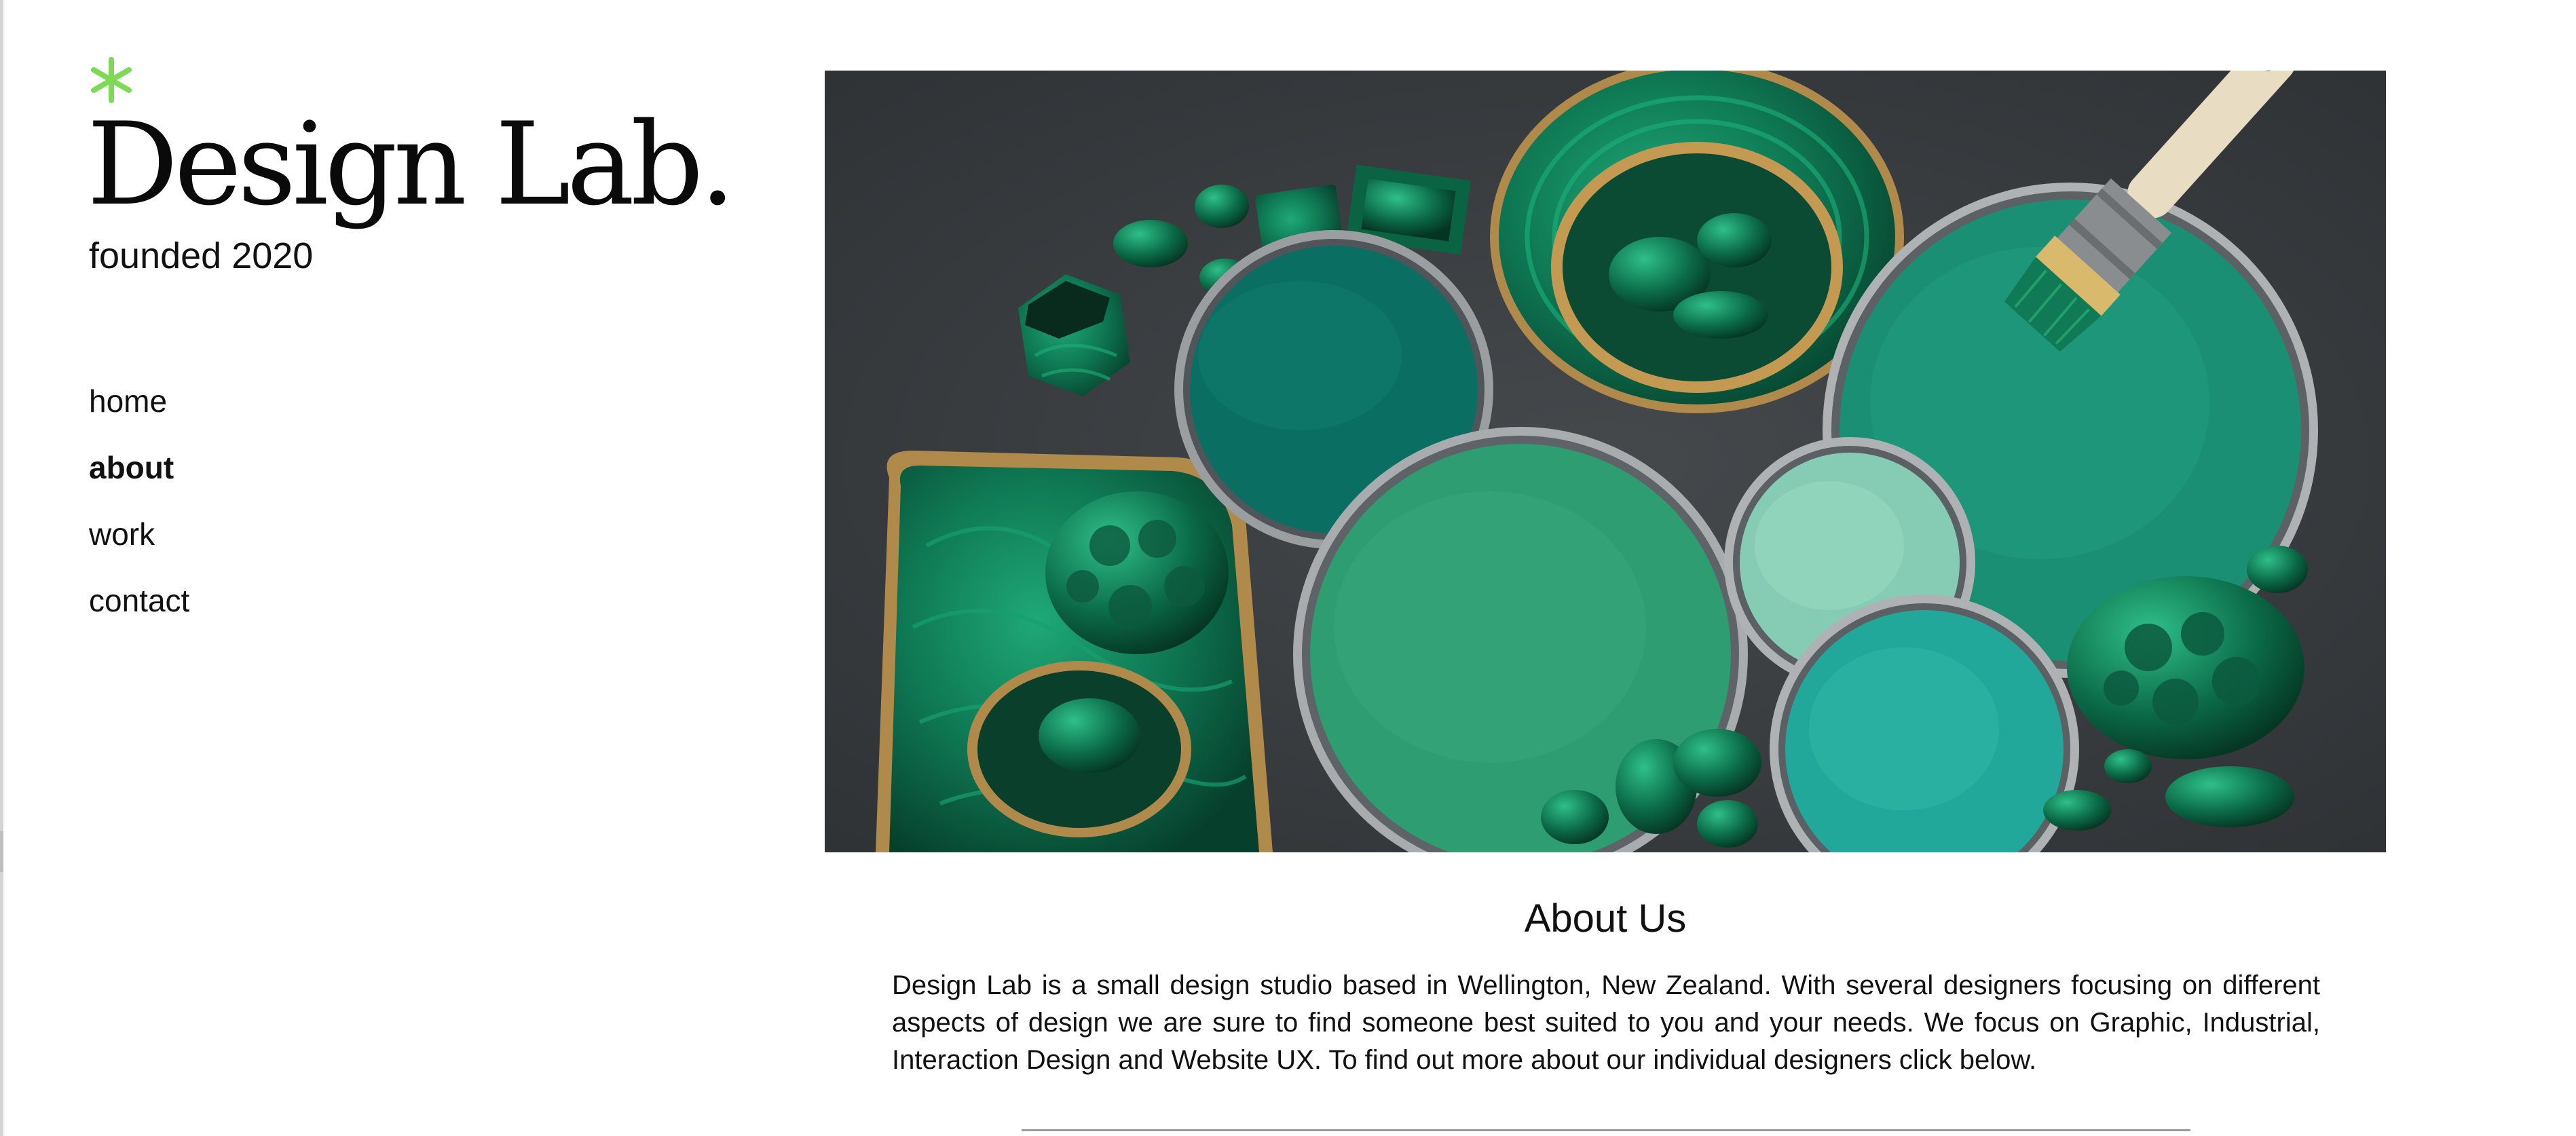 The image size is (2576, 1136). I want to click on nav-item-home: home, so click(139, 414).